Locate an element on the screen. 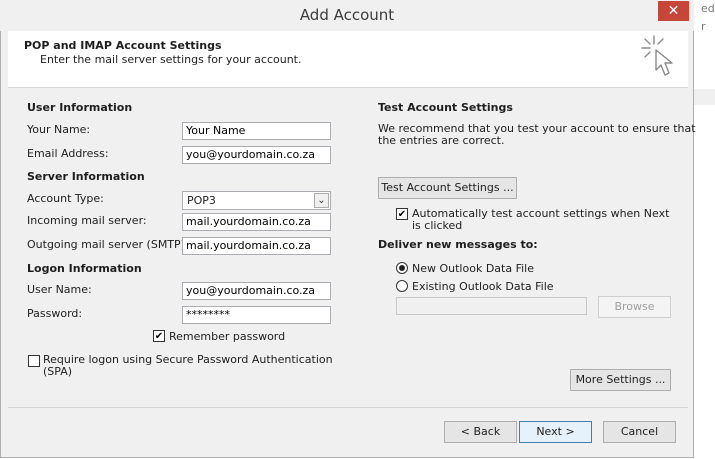 The height and width of the screenshot is (459, 715). password-label: Password: is located at coordinates (55, 313).